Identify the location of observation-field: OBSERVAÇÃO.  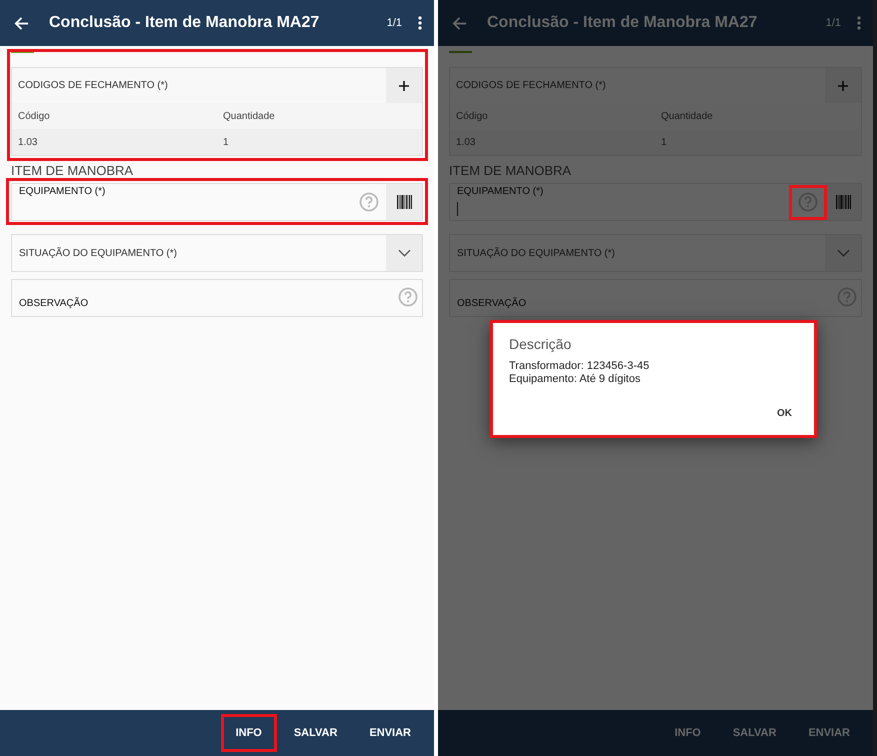
(217, 298).